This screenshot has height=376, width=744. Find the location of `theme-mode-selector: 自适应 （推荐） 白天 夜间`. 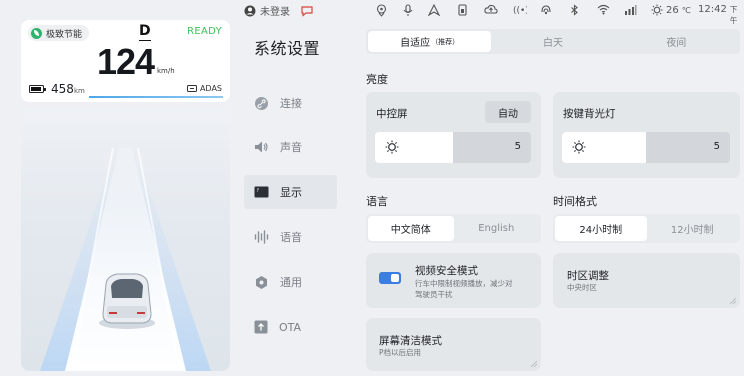

theme-mode-selector: 自适应 （推荐） 白天 夜间 is located at coordinates (553, 41).